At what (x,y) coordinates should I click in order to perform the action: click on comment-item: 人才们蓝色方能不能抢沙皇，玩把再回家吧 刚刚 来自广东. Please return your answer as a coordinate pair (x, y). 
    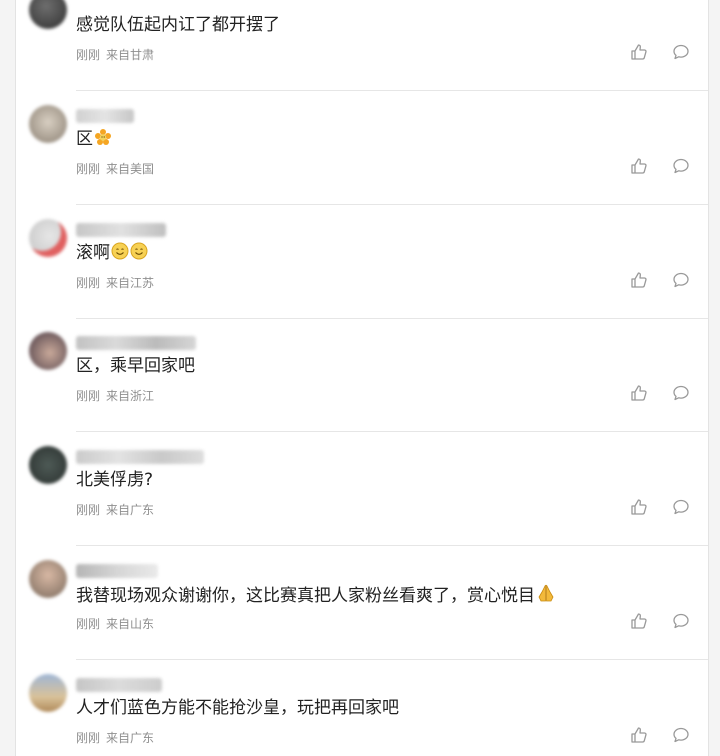
    Looking at the image, I should click on (362, 708).